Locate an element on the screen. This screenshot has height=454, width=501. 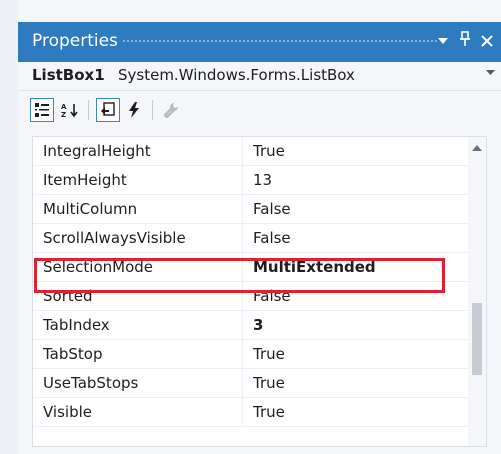
property-row-tabindex: TabIndex 3 is located at coordinates (256, 325).